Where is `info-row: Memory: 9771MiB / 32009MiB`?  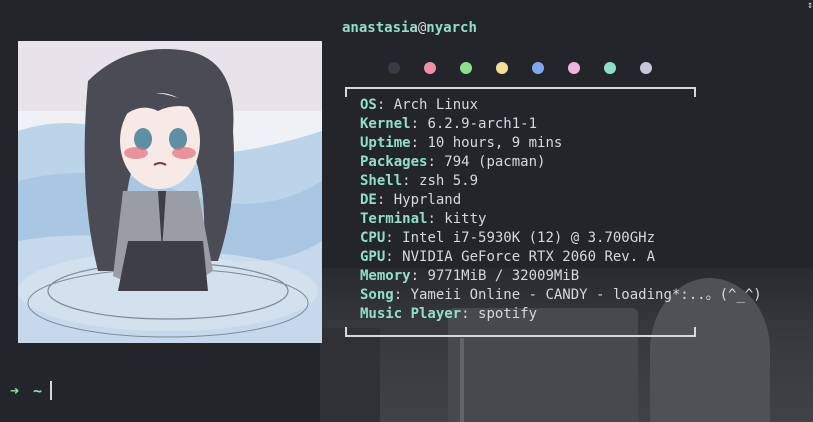 info-row: Memory: 9771MiB / 32009MiB is located at coordinates (470, 276).